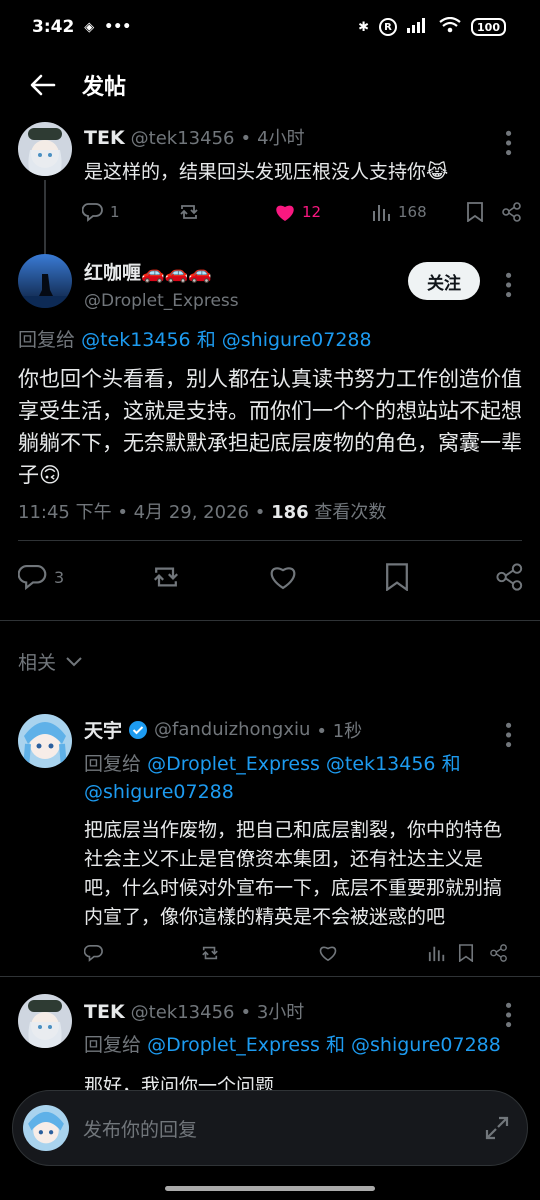 This screenshot has width=540, height=1200. Describe the element at coordinates (138, 729) in the screenshot. I see `verified-badge-icon` at that location.